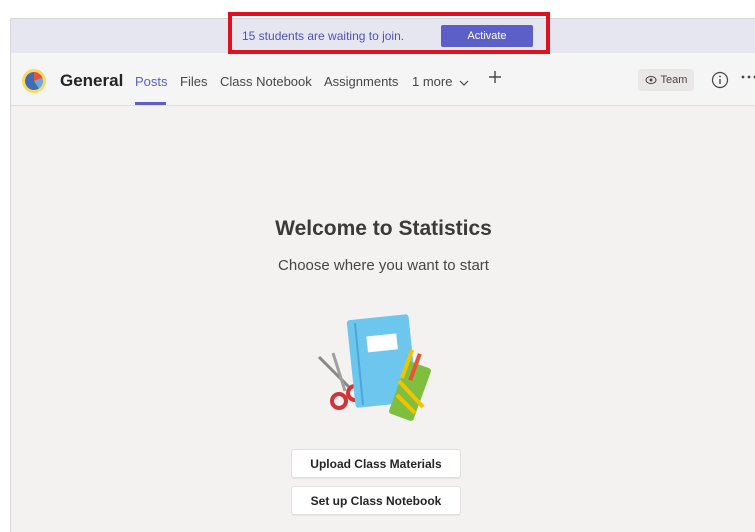 The image size is (755, 532). I want to click on channel-info-button, so click(720, 80).